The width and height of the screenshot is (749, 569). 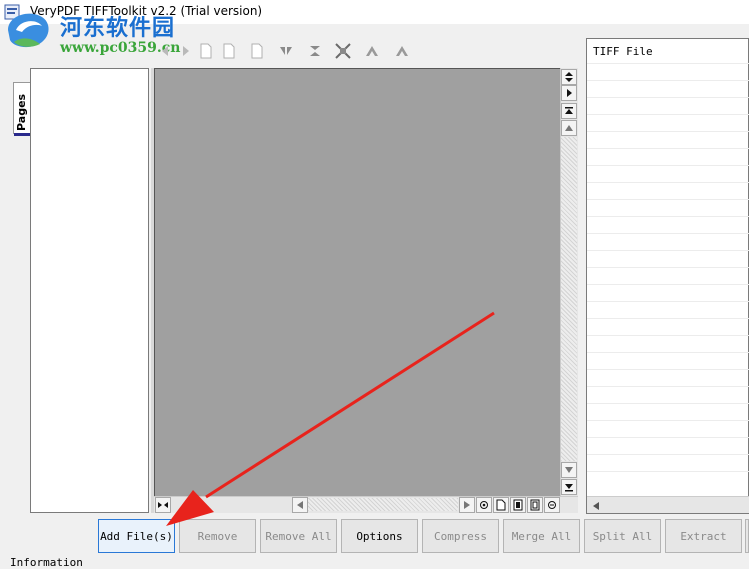 What do you see at coordinates (315, 51) in the screenshot?
I see `flip-vertical-icon` at bounding box center [315, 51].